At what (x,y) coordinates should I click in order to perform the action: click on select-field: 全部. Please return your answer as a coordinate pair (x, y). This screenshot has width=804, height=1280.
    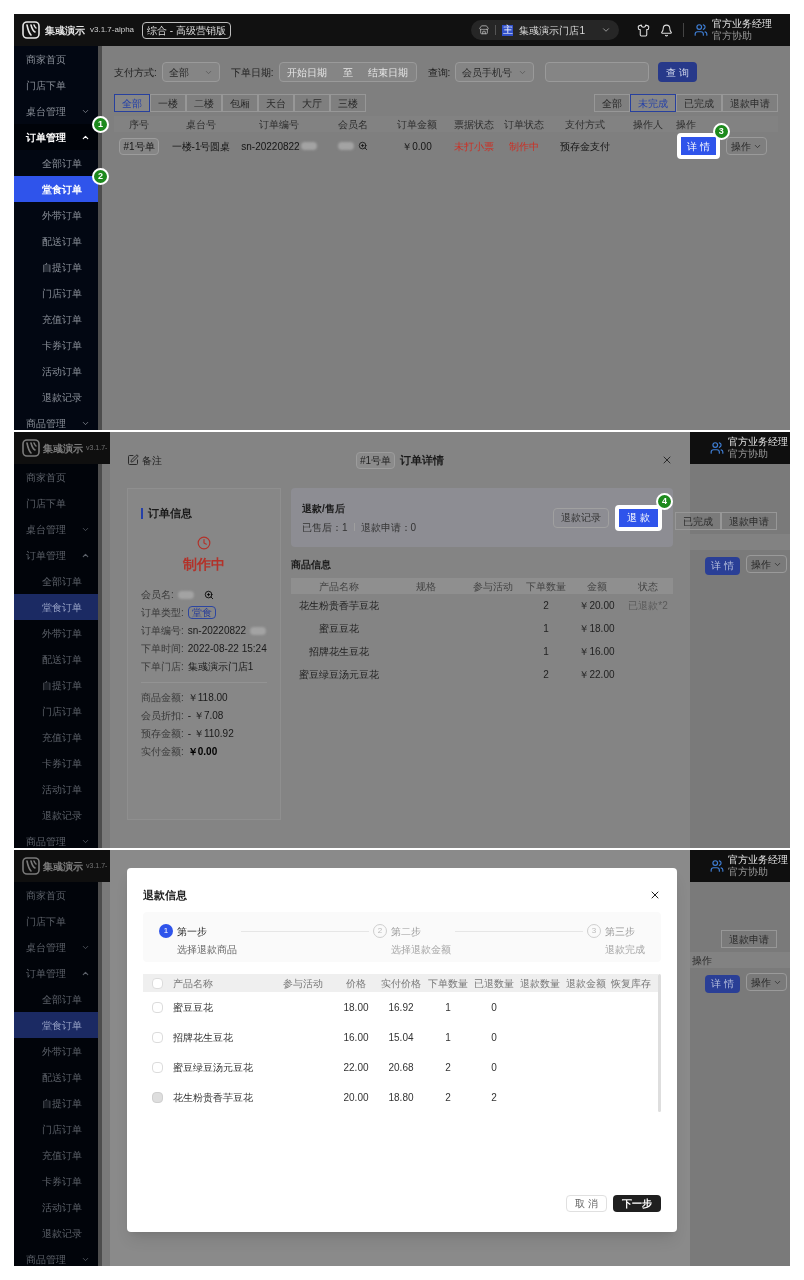
    Looking at the image, I should click on (190, 72).